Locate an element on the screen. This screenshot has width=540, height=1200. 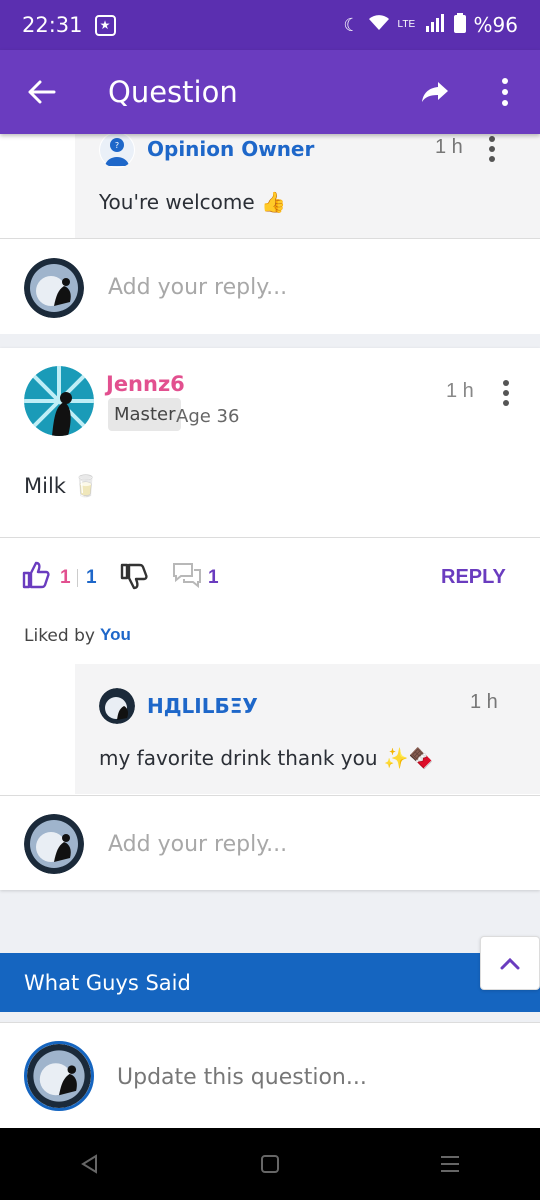
comment-author: Jennz6 is located at coordinates (145, 384).